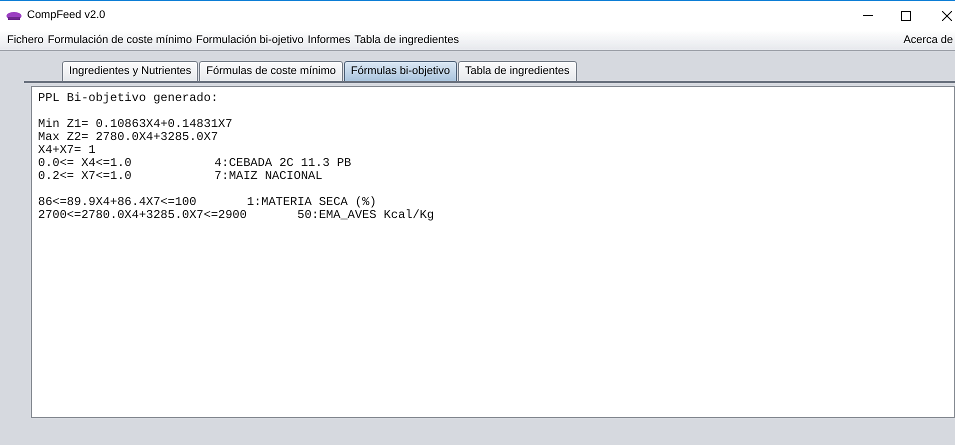 The image size is (955, 445). I want to click on constraint-expression: 86<=89.9X4+86.4X7<=100, so click(117, 202).